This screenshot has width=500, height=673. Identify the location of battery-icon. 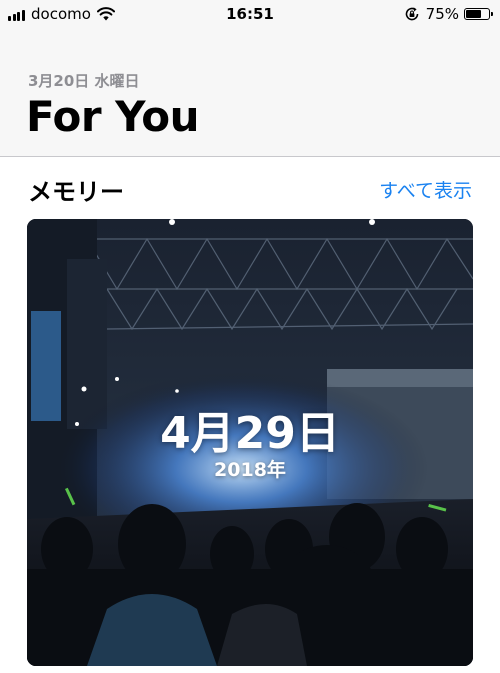
(478, 14).